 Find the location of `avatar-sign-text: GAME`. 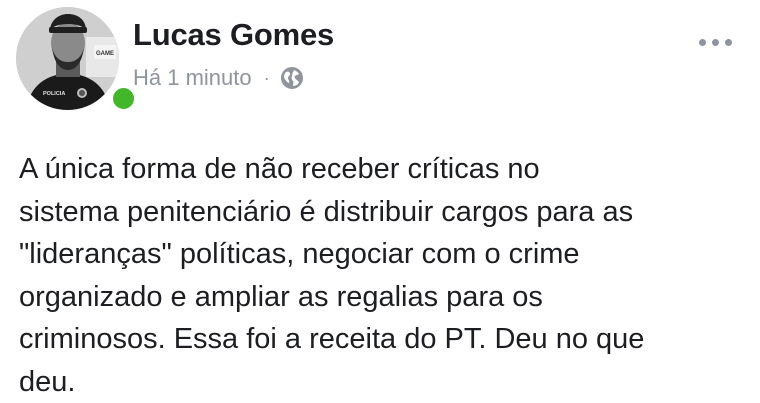

avatar-sign-text: GAME is located at coordinates (105, 54).